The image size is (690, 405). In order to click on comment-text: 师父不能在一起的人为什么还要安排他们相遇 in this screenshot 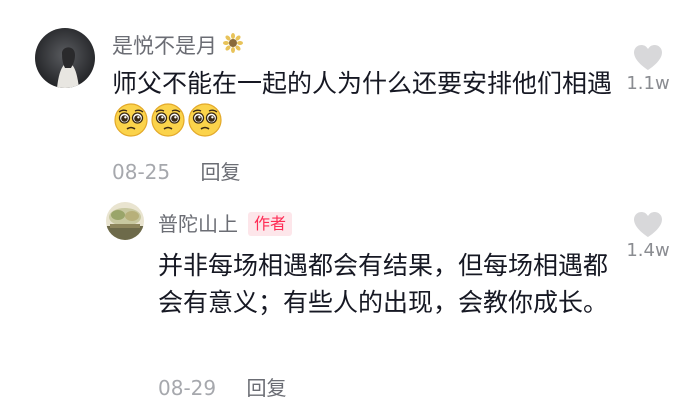, I will do `click(362, 102)`.